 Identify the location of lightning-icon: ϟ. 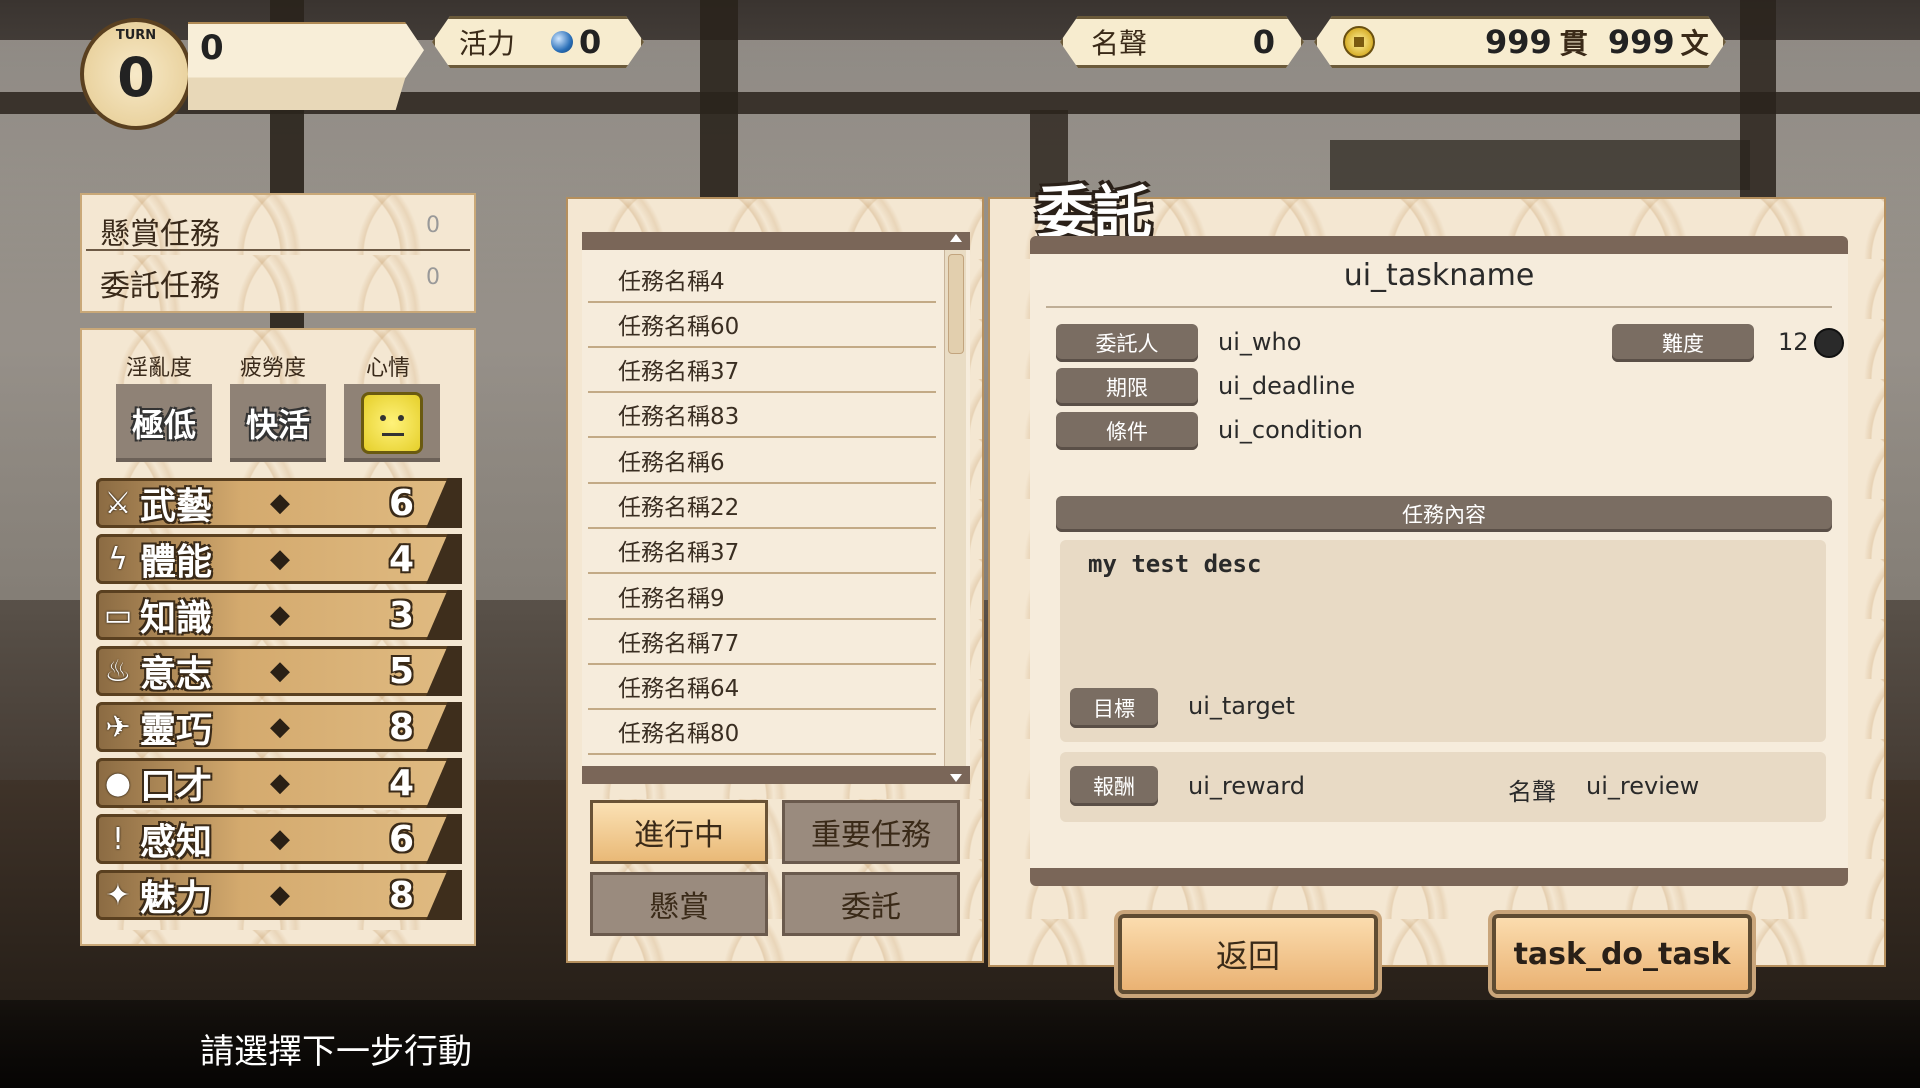
(118, 559).